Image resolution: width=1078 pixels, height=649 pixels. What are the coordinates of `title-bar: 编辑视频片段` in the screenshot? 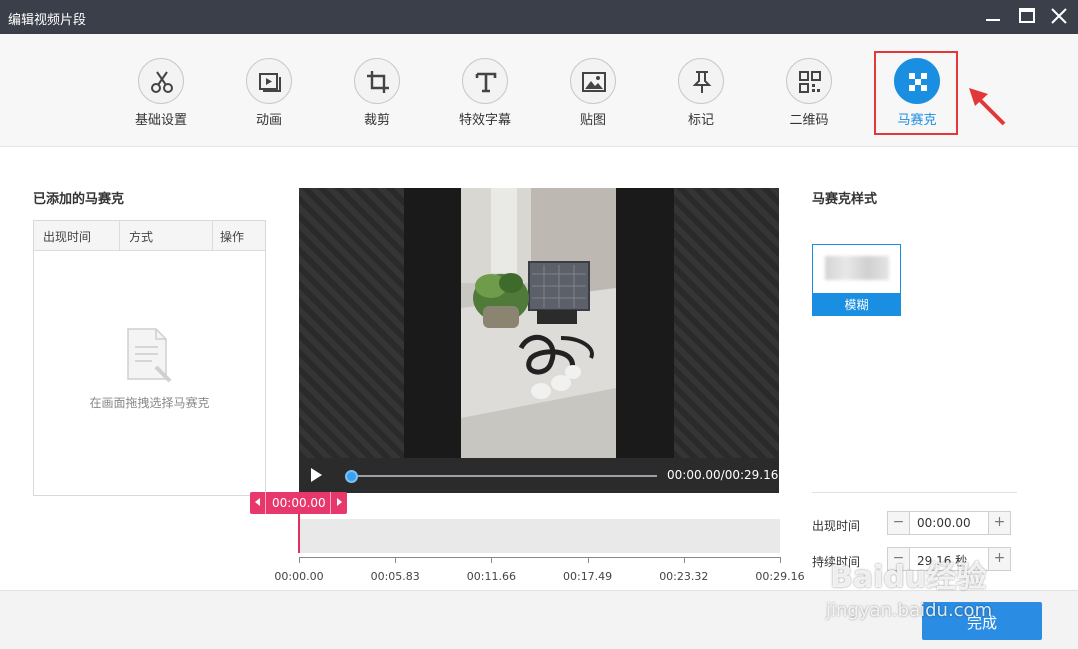 It's located at (539, 17).